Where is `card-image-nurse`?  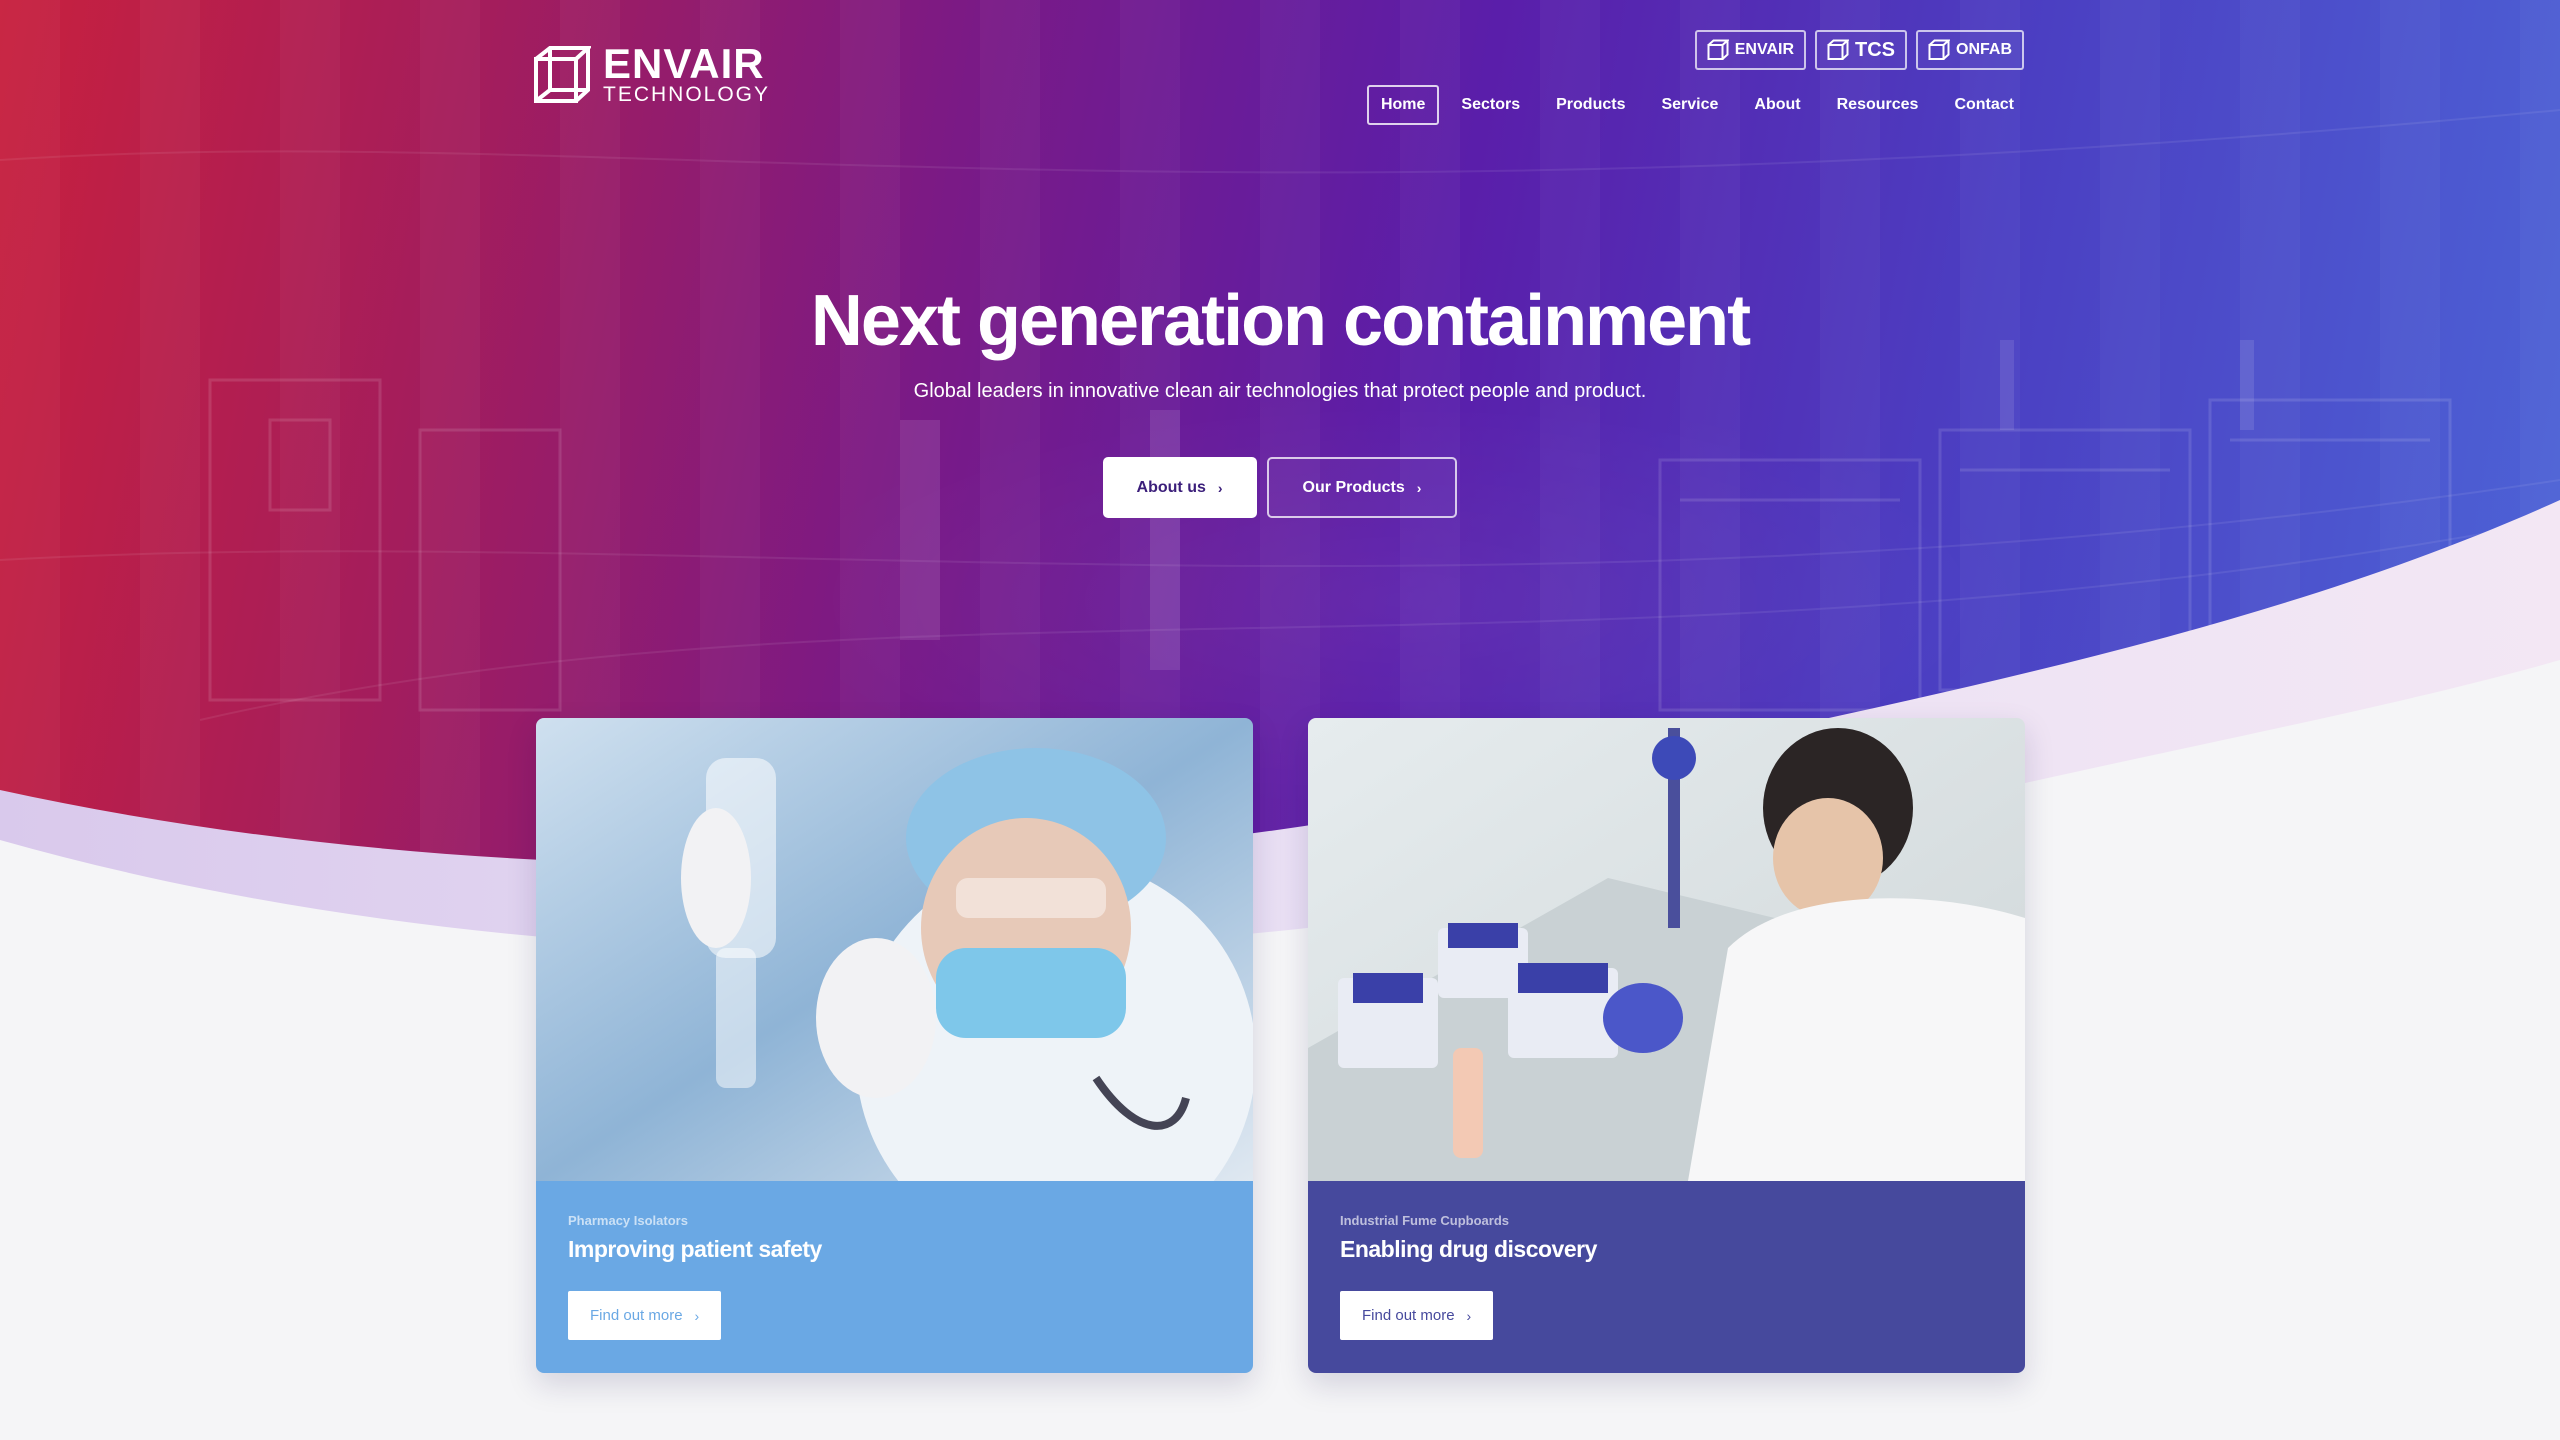
card-image-nurse is located at coordinates (894, 949).